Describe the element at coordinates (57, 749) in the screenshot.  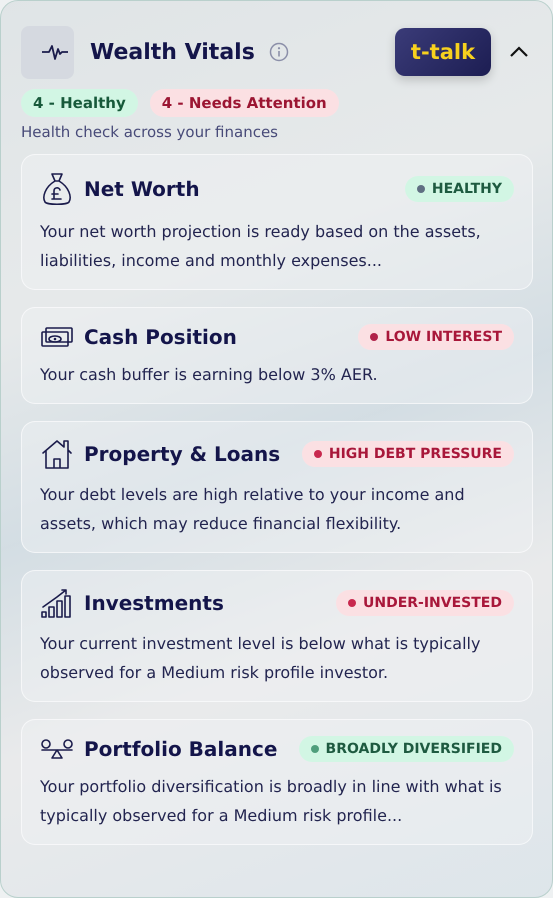
I see `balance-scale-icon` at that location.